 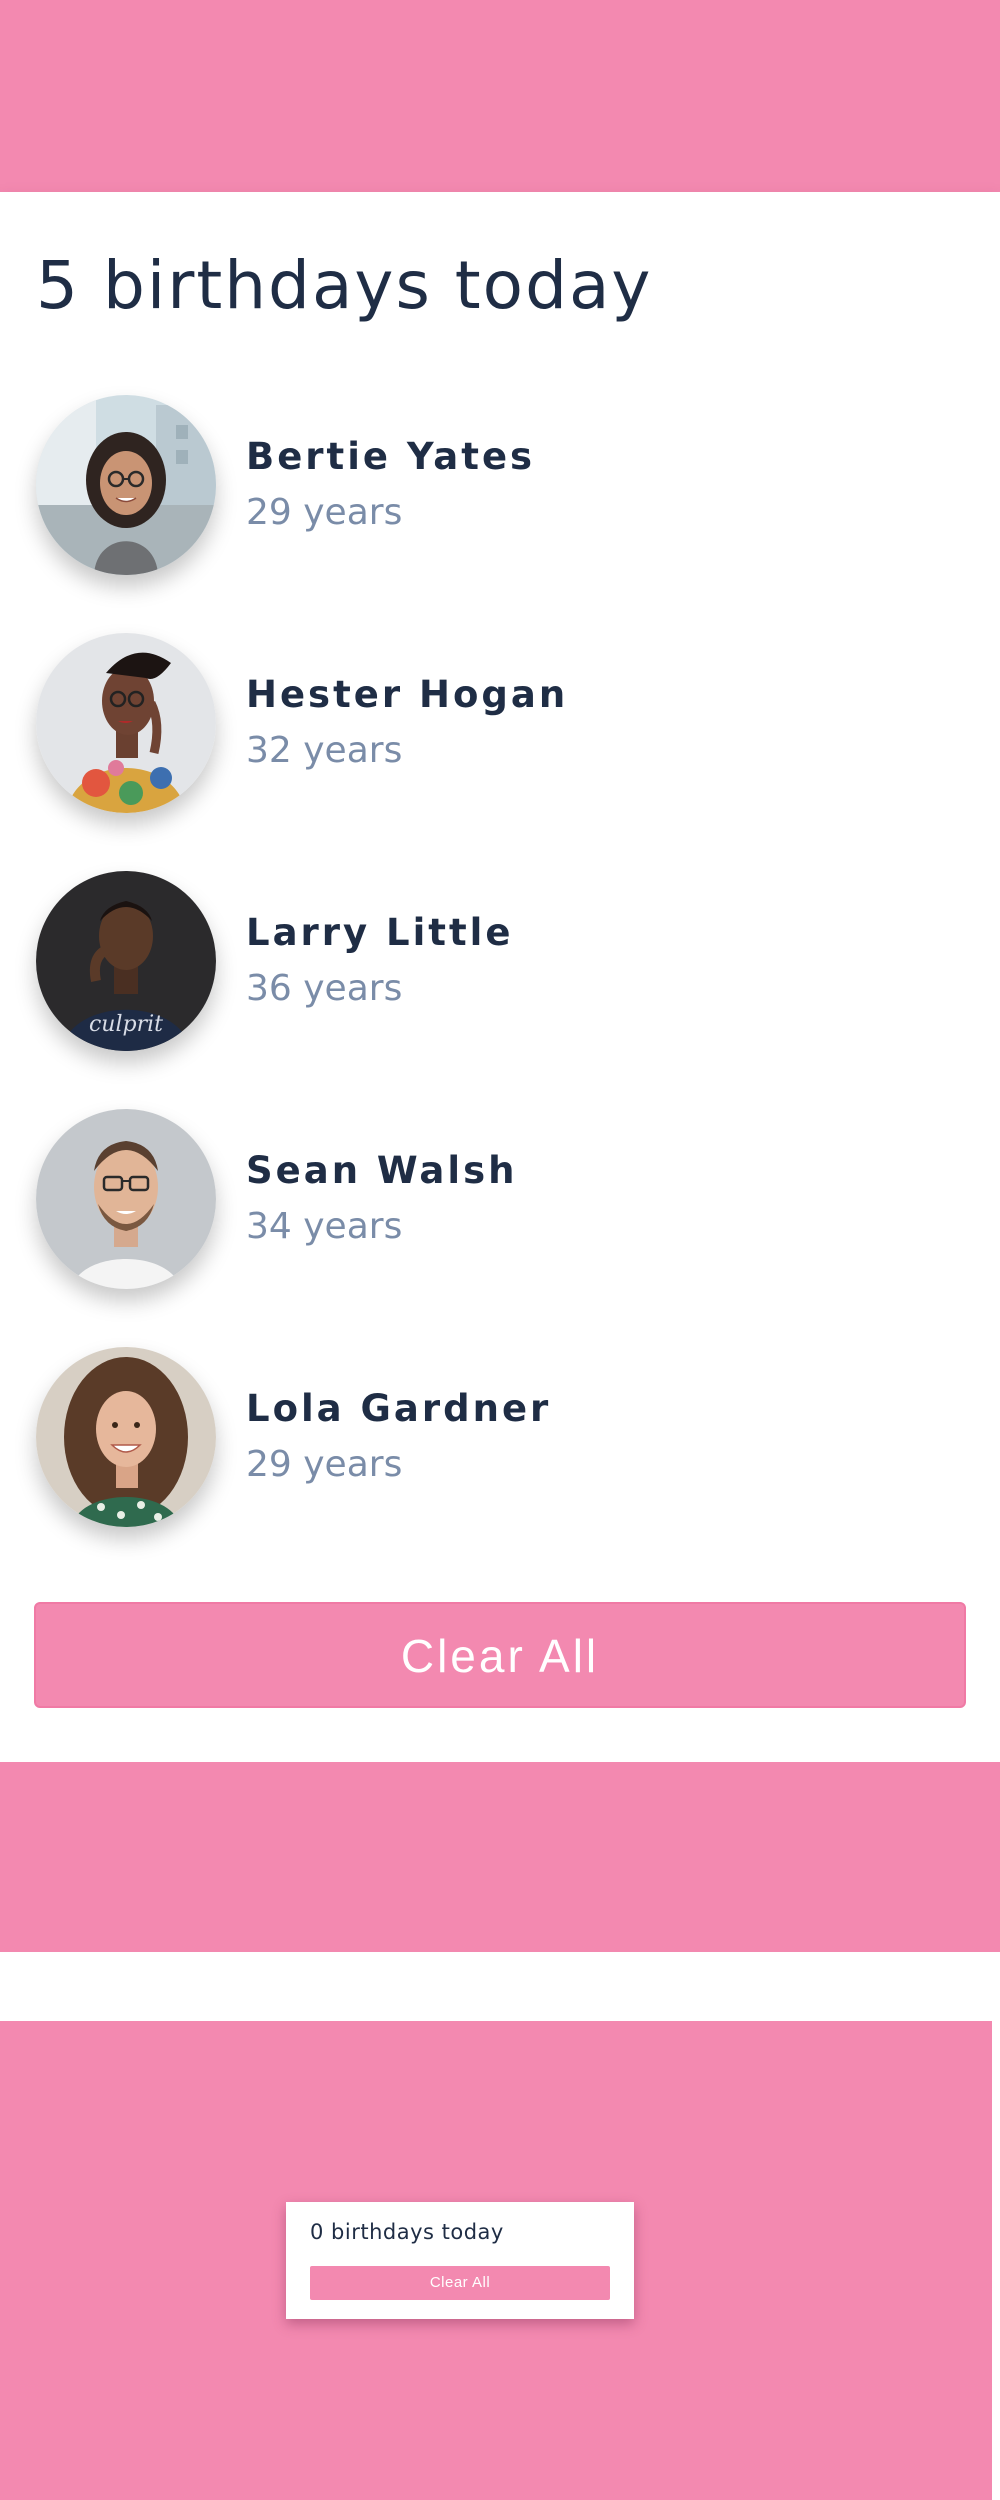 What do you see at coordinates (126, 1024) in the screenshot?
I see `svg-text: culprit` at bounding box center [126, 1024].